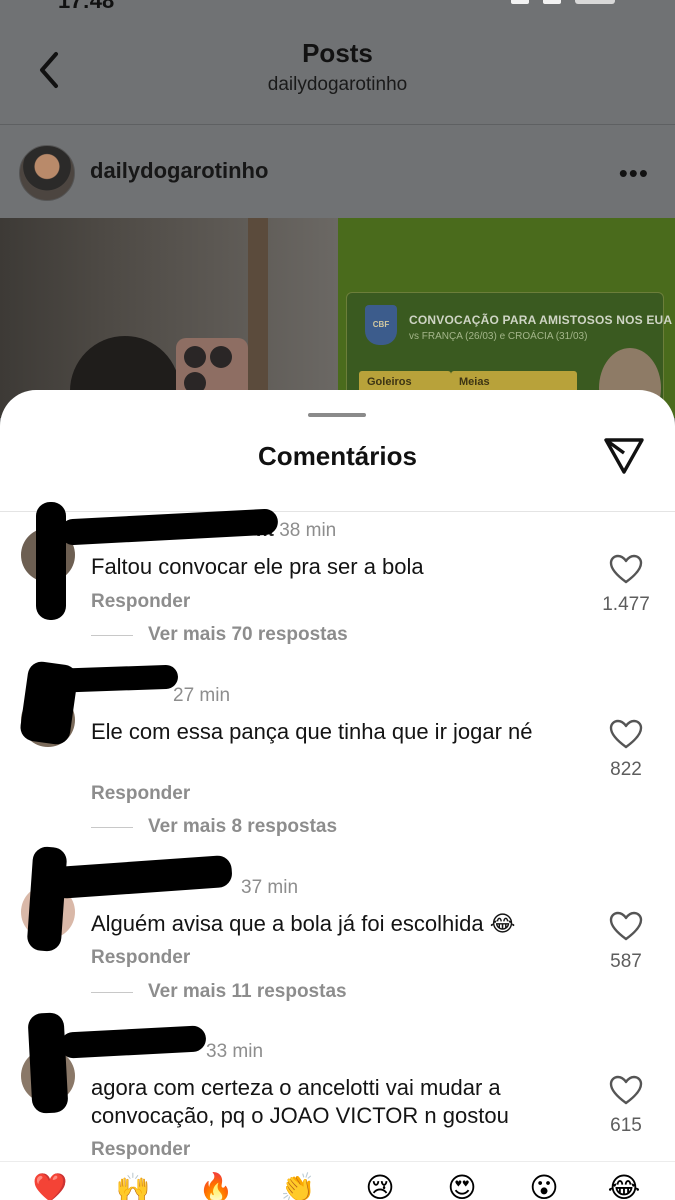  I want to click on like-count: 615, so click(626, 1125).